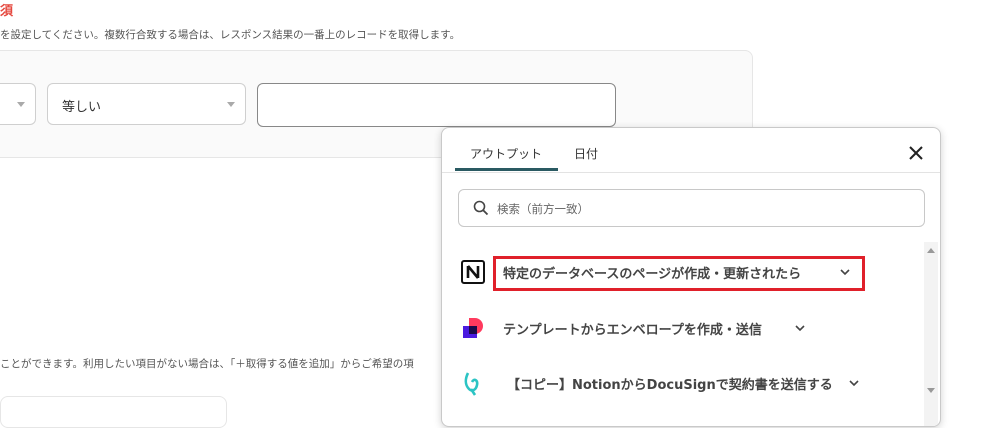 The width and height of the screenshot is (984, 428). What do you see at coordinates (473, 272) in the screenshot?
I see `notion-icon` at bounding box center [473, 272].